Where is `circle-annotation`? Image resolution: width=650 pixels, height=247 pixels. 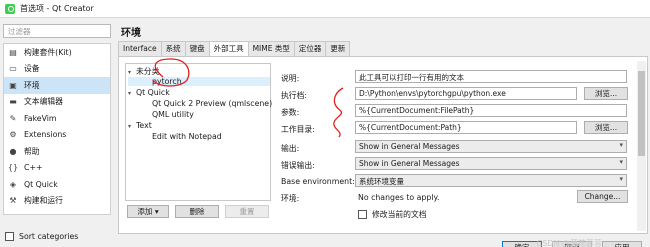
circle-annotation is located at coordinates (171, 72).